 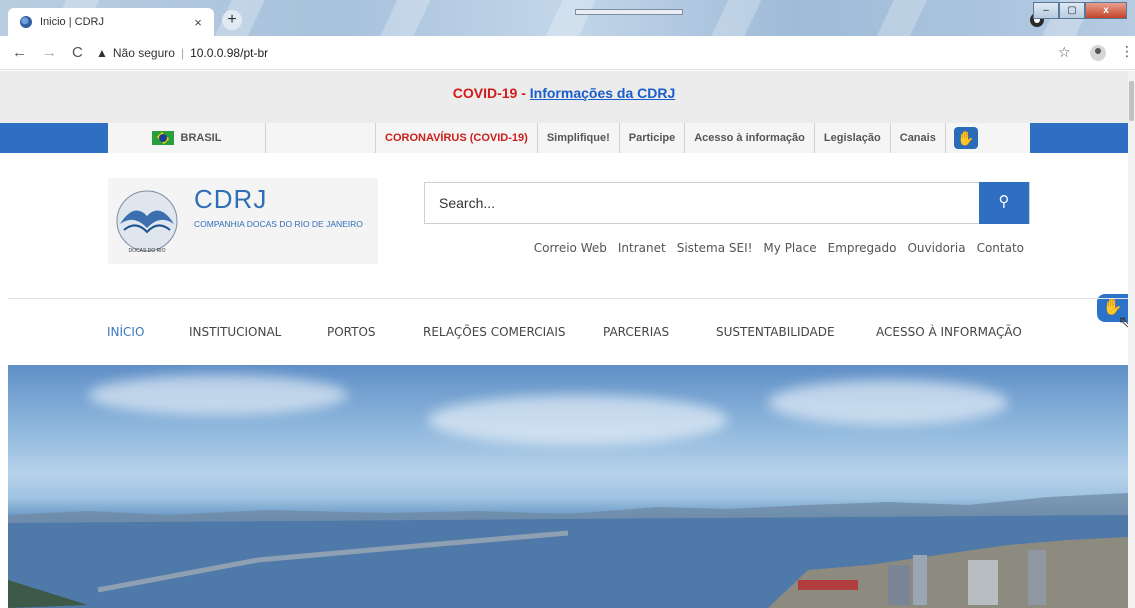 I want to click on search-button: ⚲, so click(x=1004, y=203).